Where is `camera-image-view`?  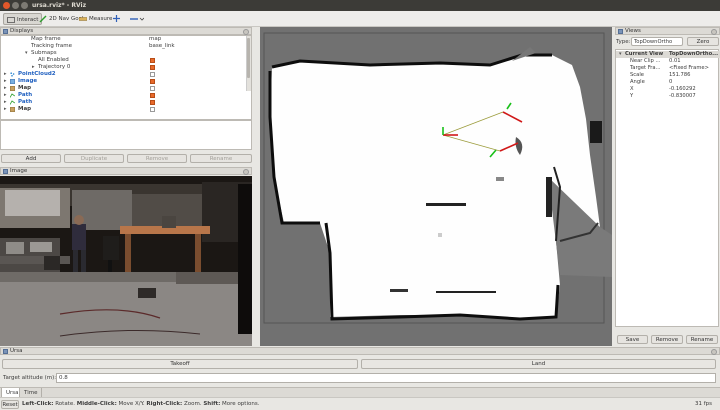
camera-image-view is located at coordinates (126, 261).